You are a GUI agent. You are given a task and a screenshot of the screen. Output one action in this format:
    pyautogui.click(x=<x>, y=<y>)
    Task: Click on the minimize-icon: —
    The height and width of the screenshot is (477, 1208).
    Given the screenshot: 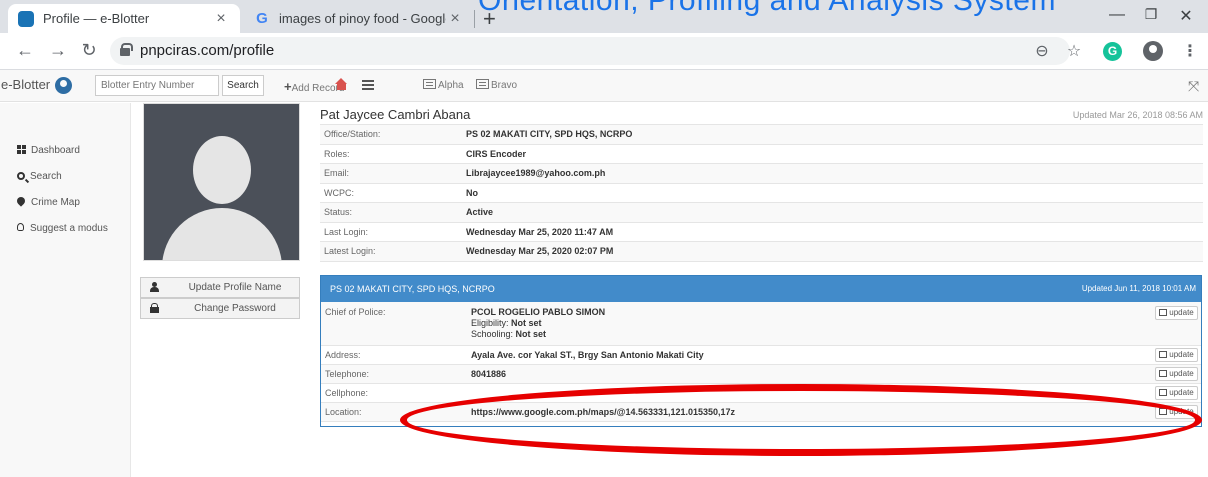 What is the action you would take?
    pyautogui.click(x=1117, y=15)
    